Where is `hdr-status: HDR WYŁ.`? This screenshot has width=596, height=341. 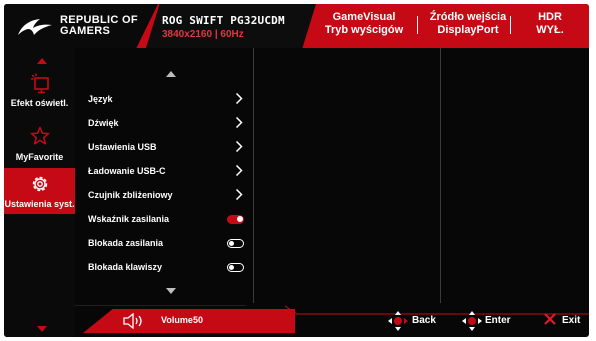 hdr-status: HDR WYŁ. is located at coordinates (550, 24).